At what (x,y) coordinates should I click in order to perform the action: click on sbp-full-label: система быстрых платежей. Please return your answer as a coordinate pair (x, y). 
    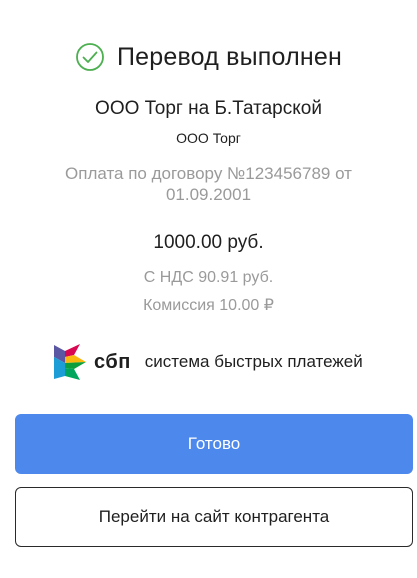
    Looking at the image, I should click on (253, 361).